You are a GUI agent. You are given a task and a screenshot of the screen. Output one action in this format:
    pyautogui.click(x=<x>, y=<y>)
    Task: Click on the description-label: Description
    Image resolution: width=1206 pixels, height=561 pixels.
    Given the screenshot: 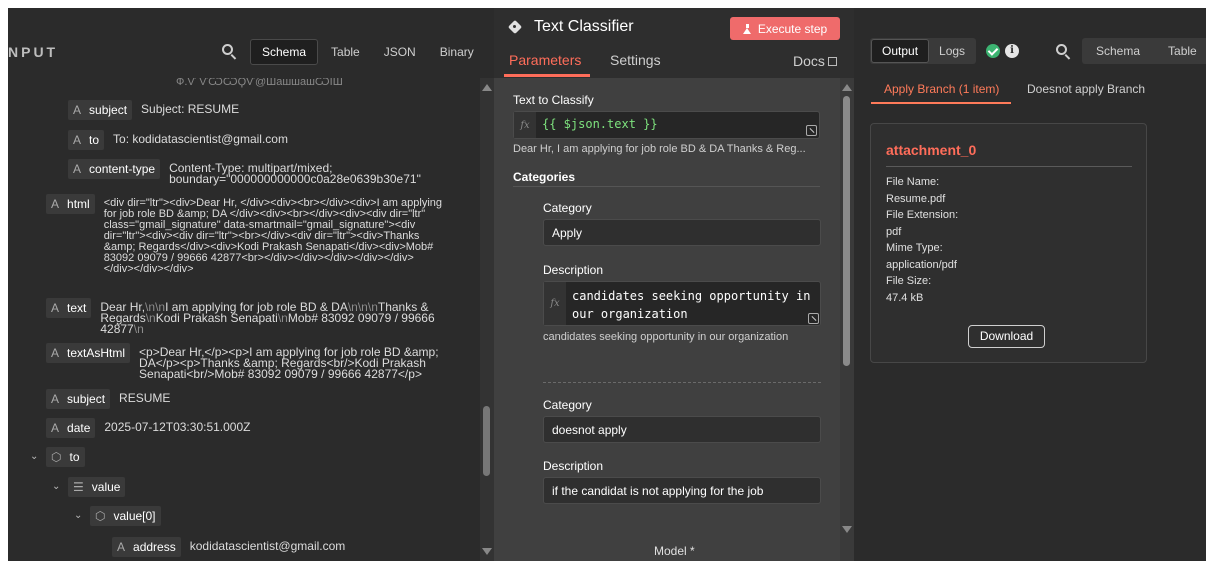 What is the action you would take?
    pyautogui.click(x=573, y=270)
    